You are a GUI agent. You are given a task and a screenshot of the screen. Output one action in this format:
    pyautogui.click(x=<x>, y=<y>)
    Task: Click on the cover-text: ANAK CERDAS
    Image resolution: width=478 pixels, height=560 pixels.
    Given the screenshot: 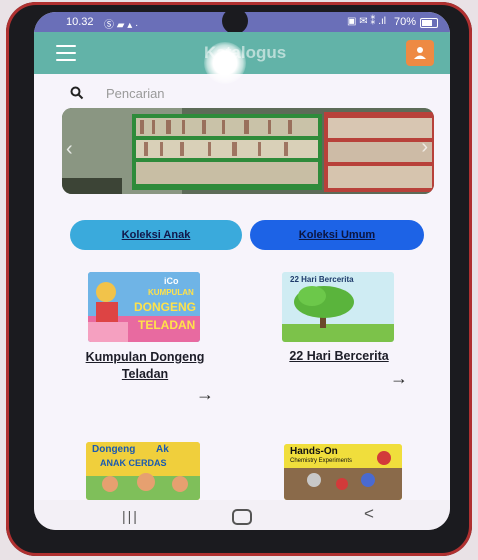 What is the action you would take?
    pyautogui.click(x=133, y=463)
    